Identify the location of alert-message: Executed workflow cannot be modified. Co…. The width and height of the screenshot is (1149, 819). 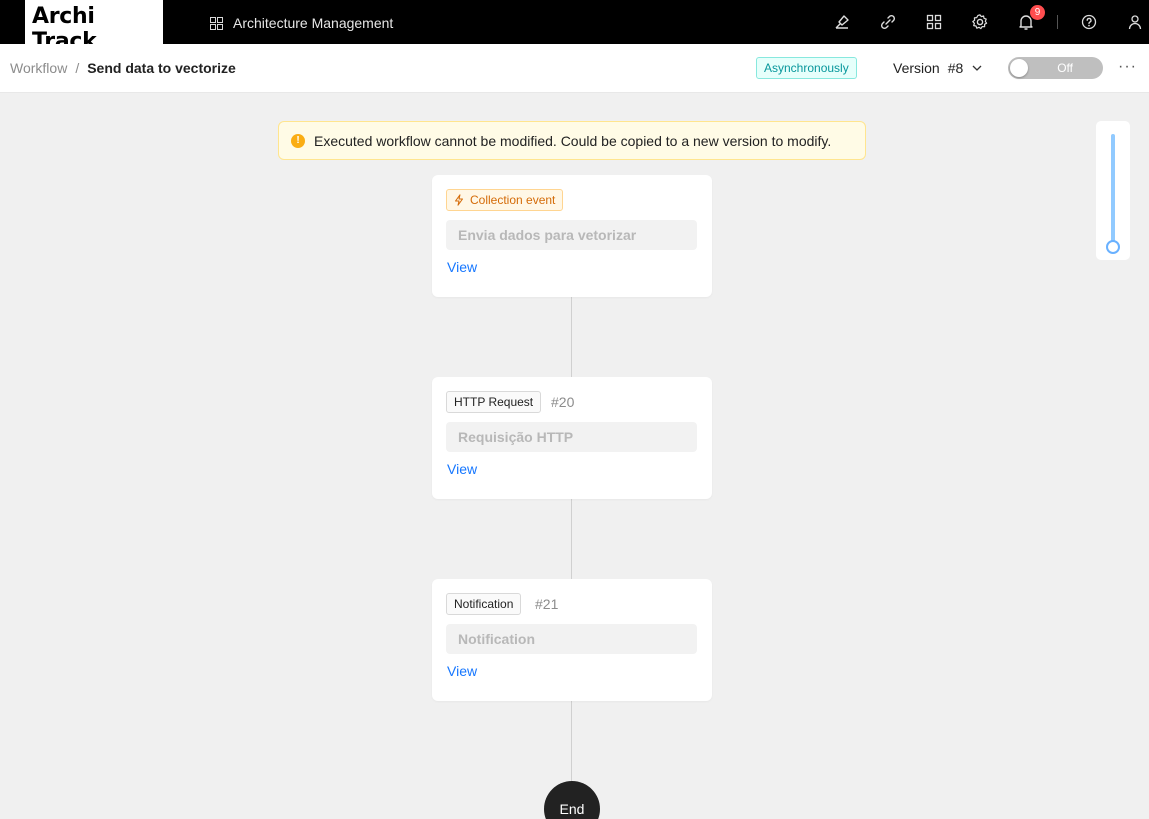
(573, 140).